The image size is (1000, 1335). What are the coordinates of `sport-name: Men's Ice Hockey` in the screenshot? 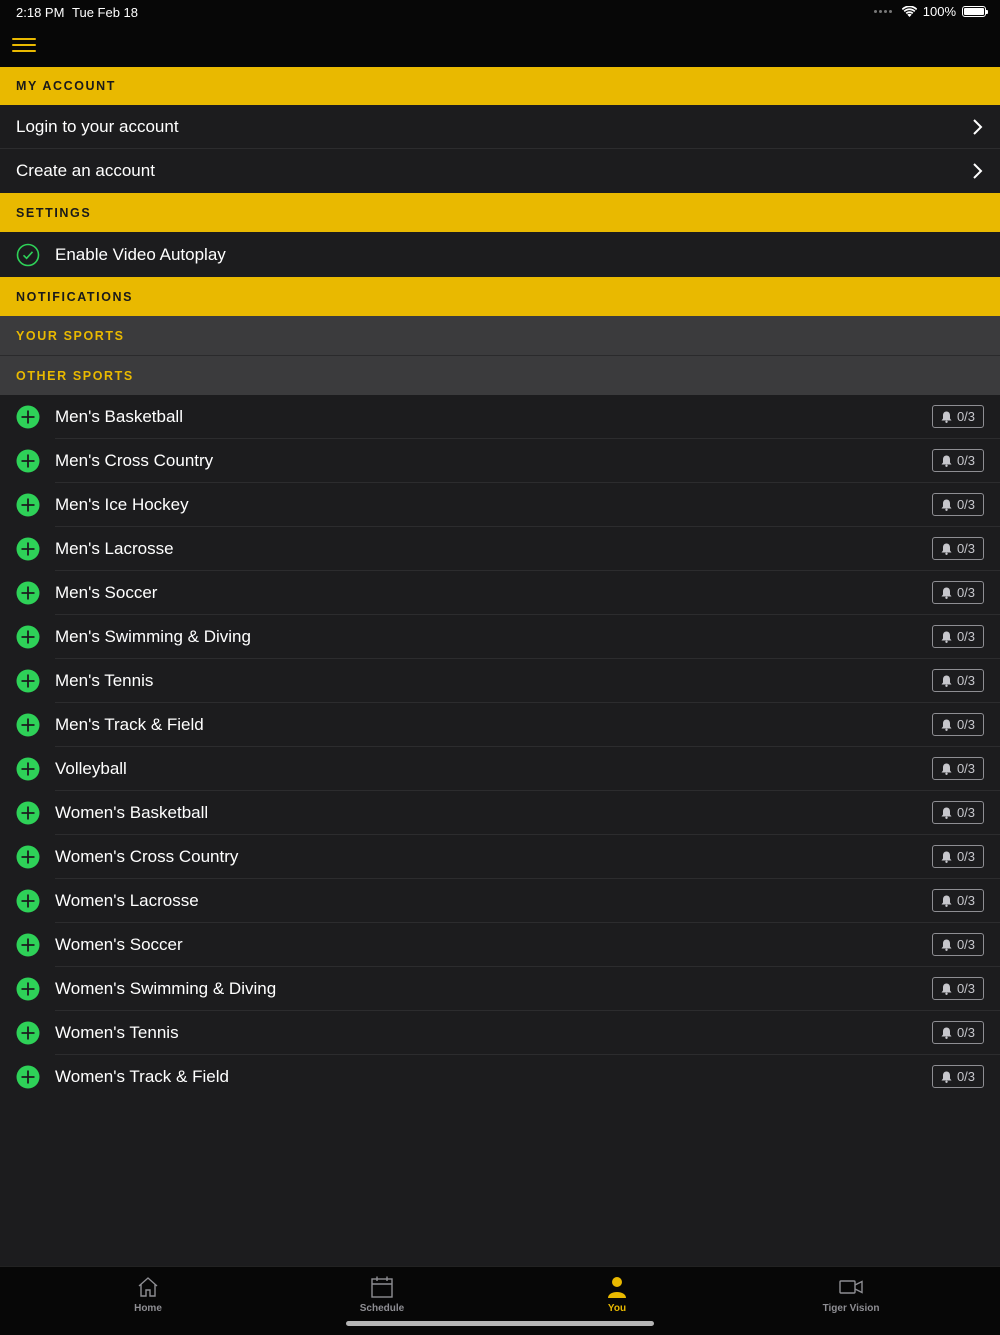 It's located at (122, 504).